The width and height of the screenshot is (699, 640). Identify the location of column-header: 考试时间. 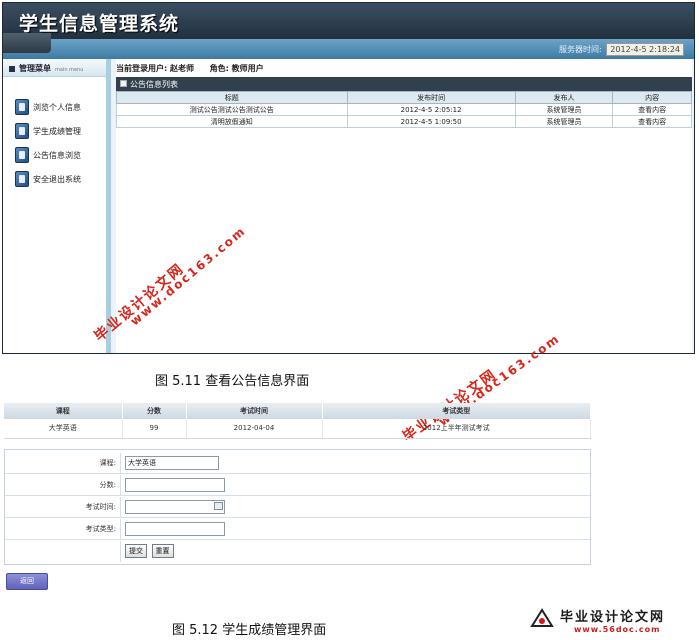
(254, 411).